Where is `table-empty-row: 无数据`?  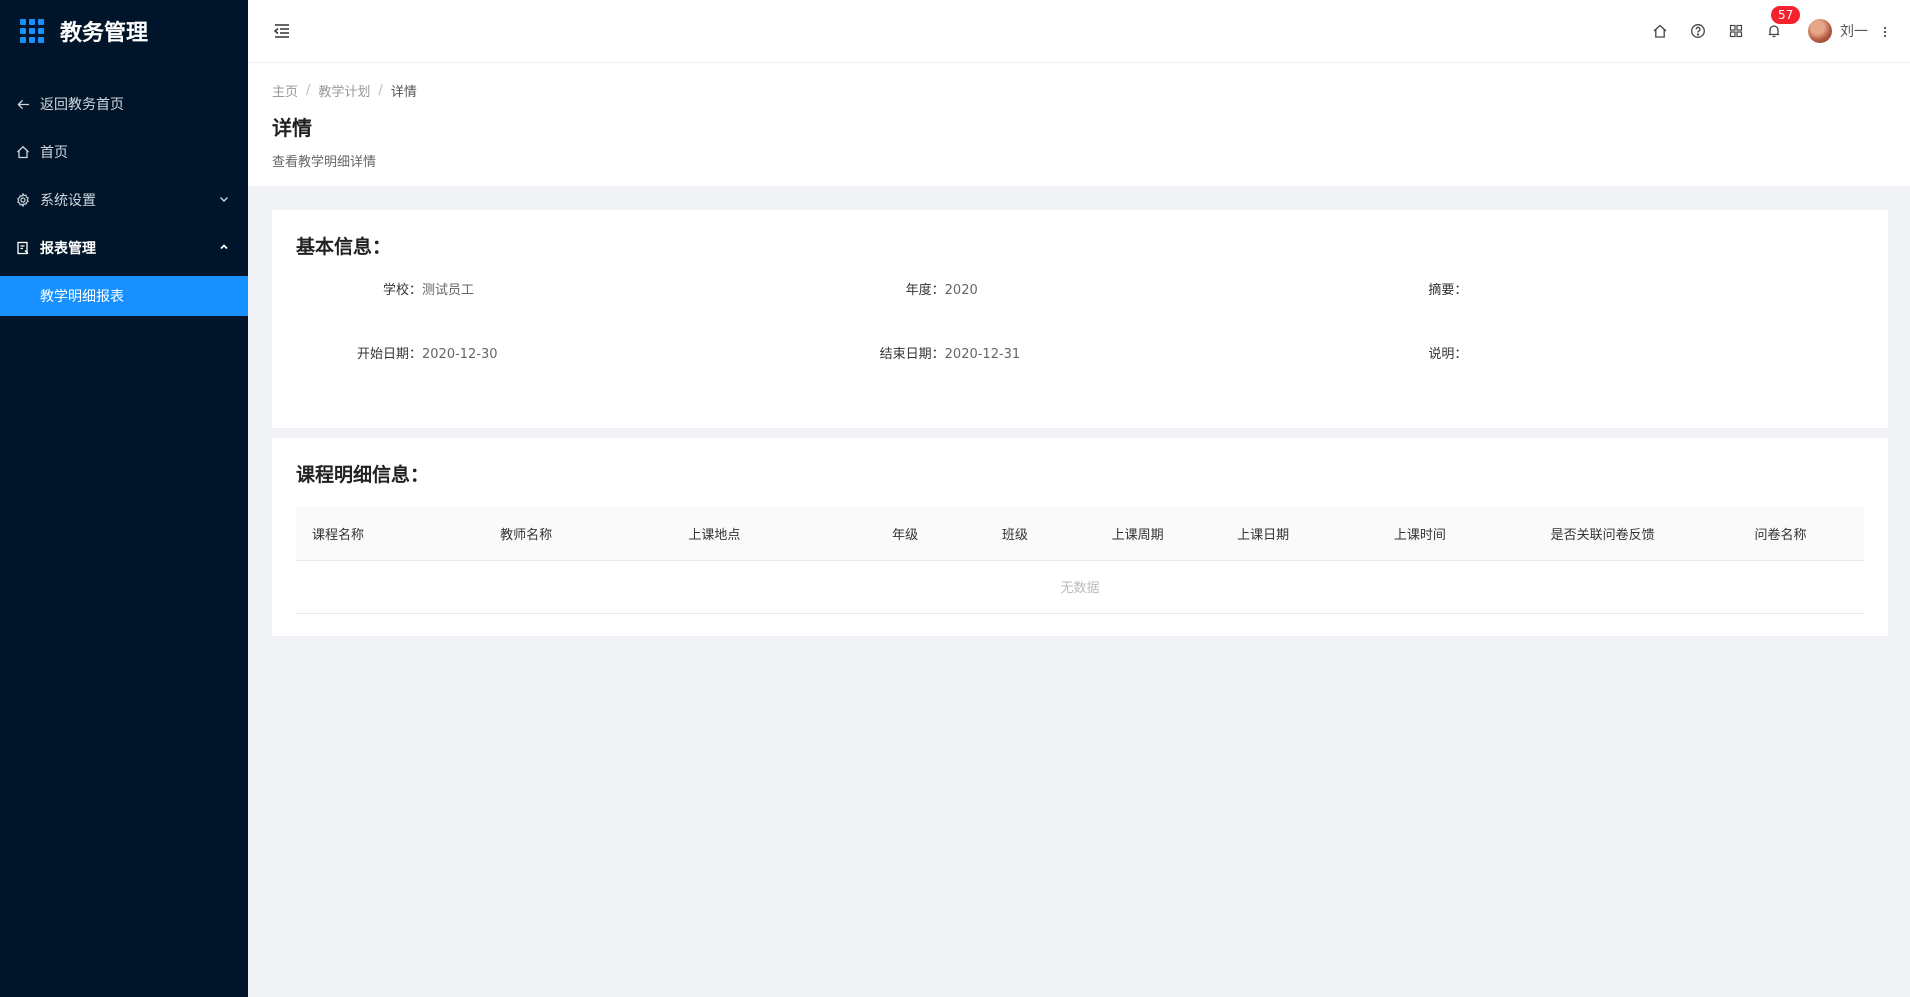 table-empty-row: 无数据 is located at coordinates (1080, 587).